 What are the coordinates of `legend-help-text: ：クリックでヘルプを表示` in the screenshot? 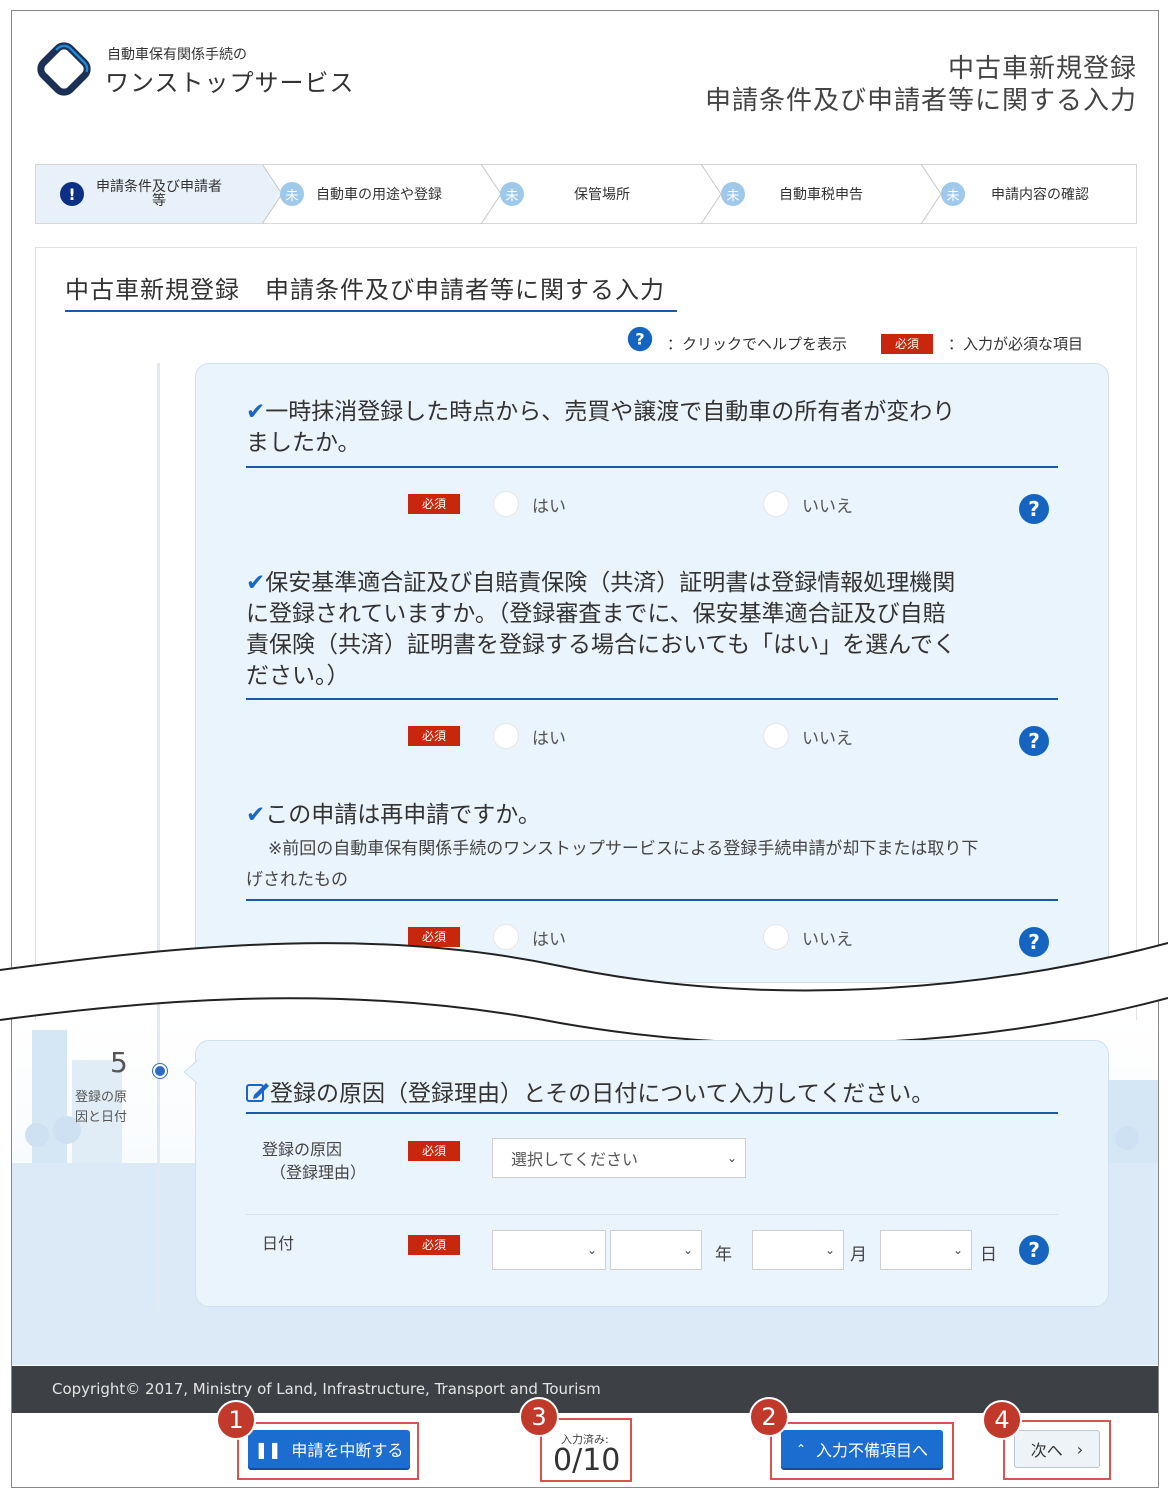 It's located at (757, 344).